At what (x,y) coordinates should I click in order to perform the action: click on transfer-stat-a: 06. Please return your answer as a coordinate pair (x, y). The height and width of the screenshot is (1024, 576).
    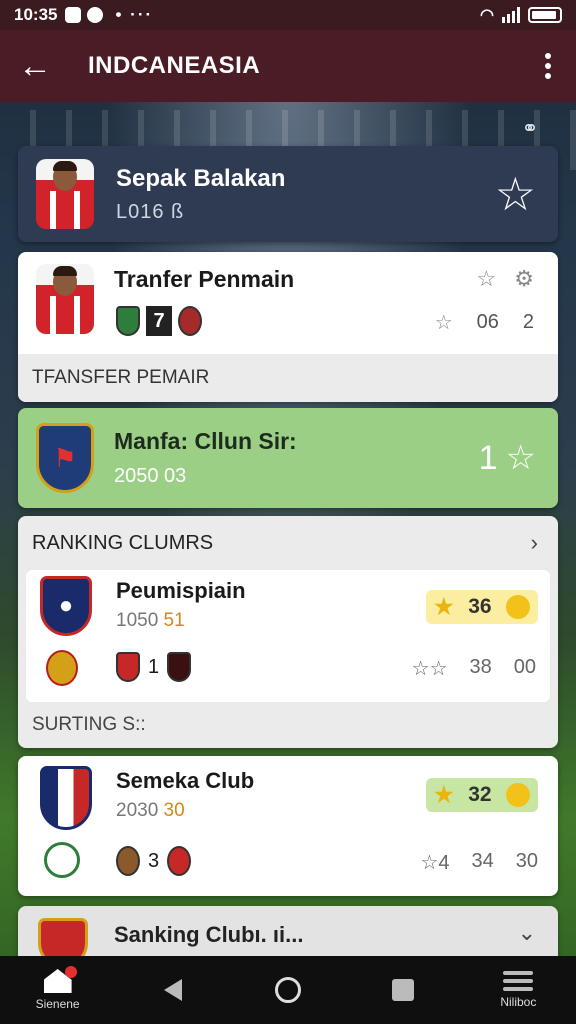
    Looking at the image, I should click on (487, 322).